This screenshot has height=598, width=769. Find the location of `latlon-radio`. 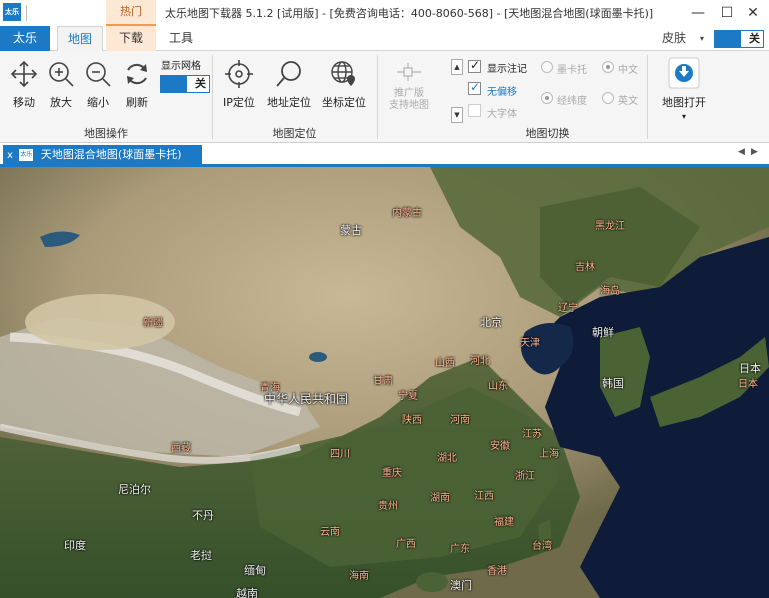

latlon-radio is located at coordinates (547, 98).